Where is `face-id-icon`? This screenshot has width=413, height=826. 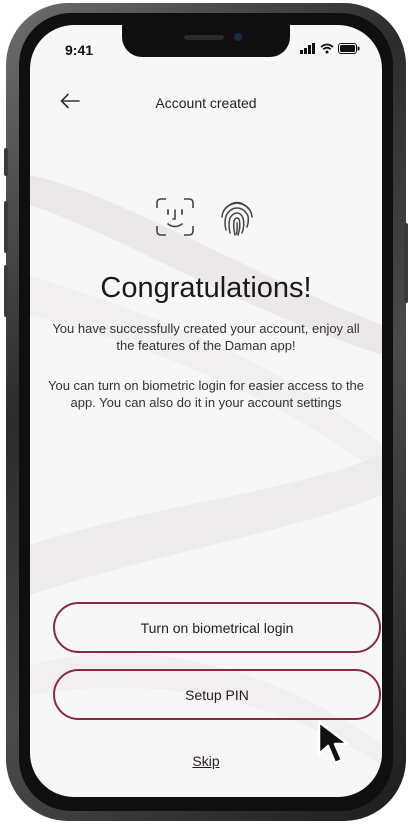
face-id-icon is located at coordinates (175, 217).